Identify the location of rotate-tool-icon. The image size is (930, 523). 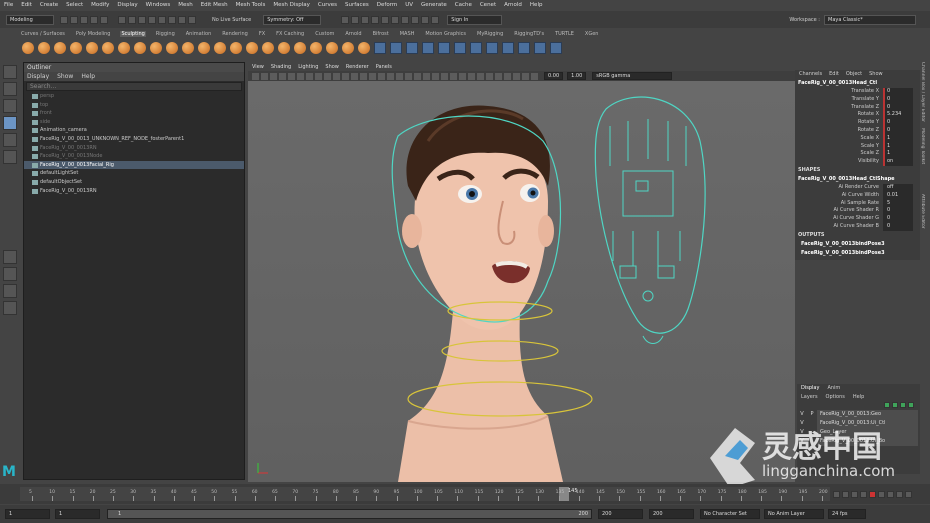
(10, 140).